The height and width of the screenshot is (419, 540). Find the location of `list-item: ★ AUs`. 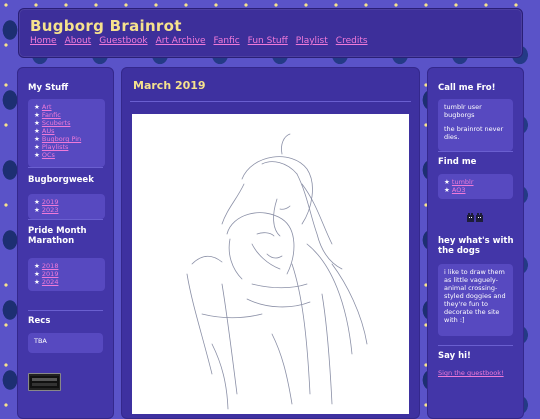

list-item: ★ AUs is located at coordinates (44, 131).